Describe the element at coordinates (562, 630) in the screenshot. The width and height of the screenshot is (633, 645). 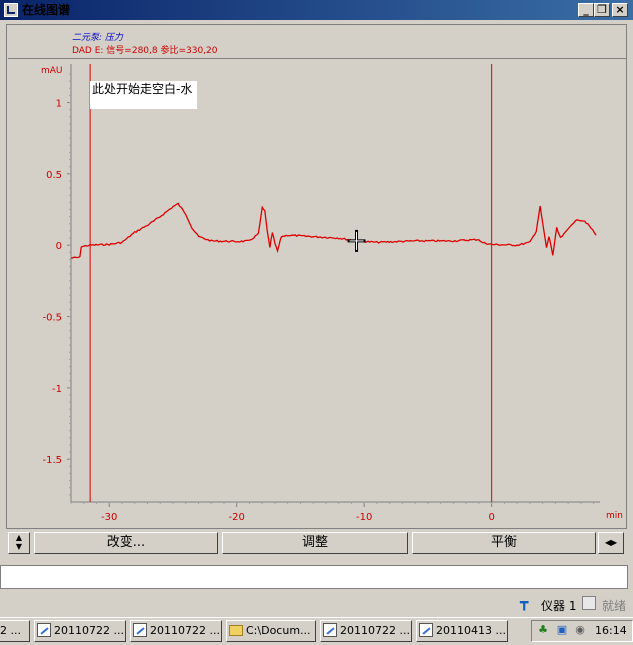
I see `connection-icon: ▣` at that location.